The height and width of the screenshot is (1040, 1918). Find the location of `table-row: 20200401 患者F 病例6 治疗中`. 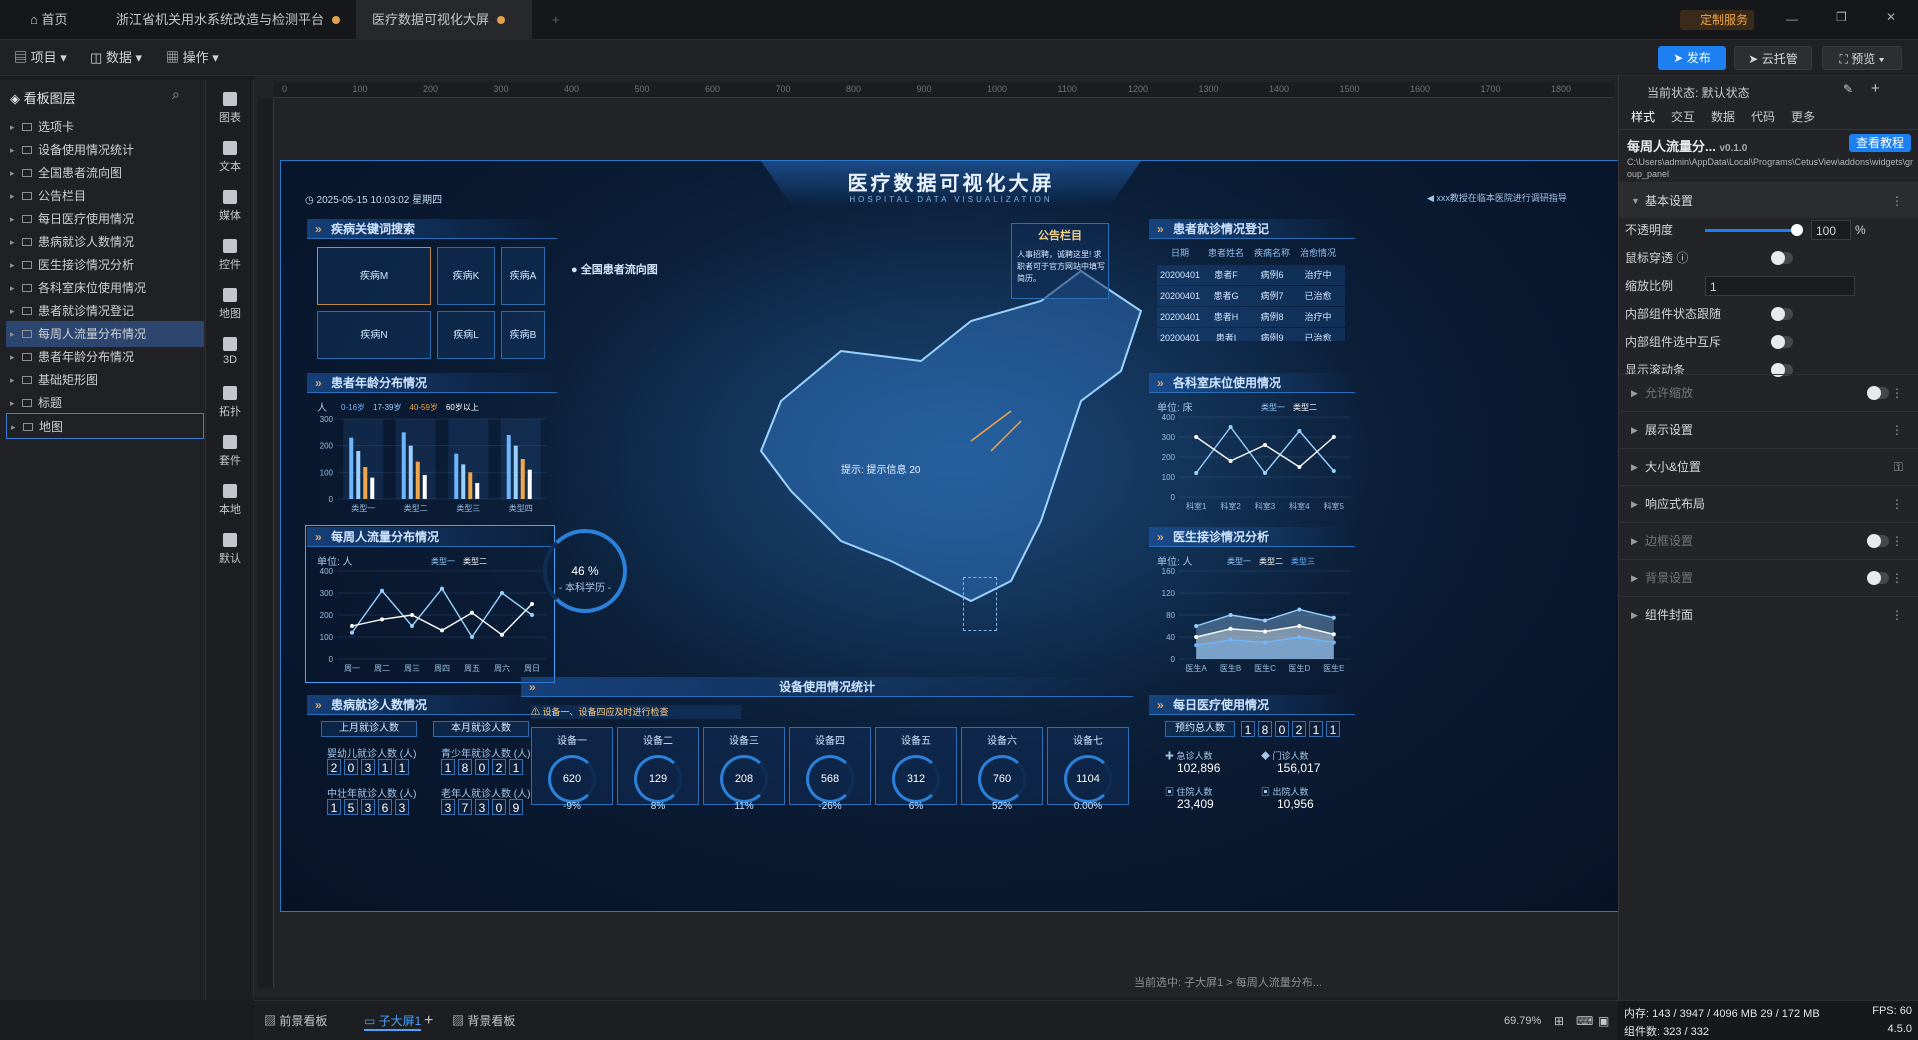

table-row: 20200401 患者F 病例6 治疗中 is located at coordinates (1251, 275).